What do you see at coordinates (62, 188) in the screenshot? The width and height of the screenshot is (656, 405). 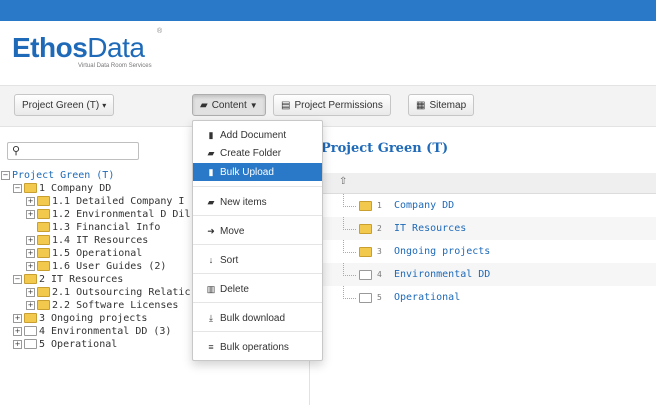 I see `tree-node: − 1 Company DD` at bounding box center [62, 188].